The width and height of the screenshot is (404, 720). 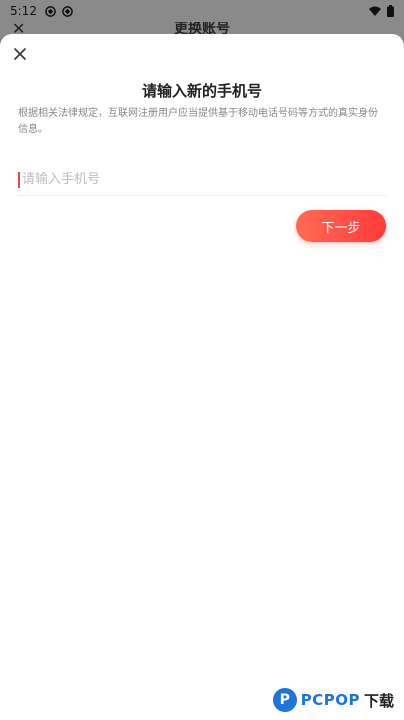 I want to click on watermark: P PCPOP 下载, so click(x=333, y=700).